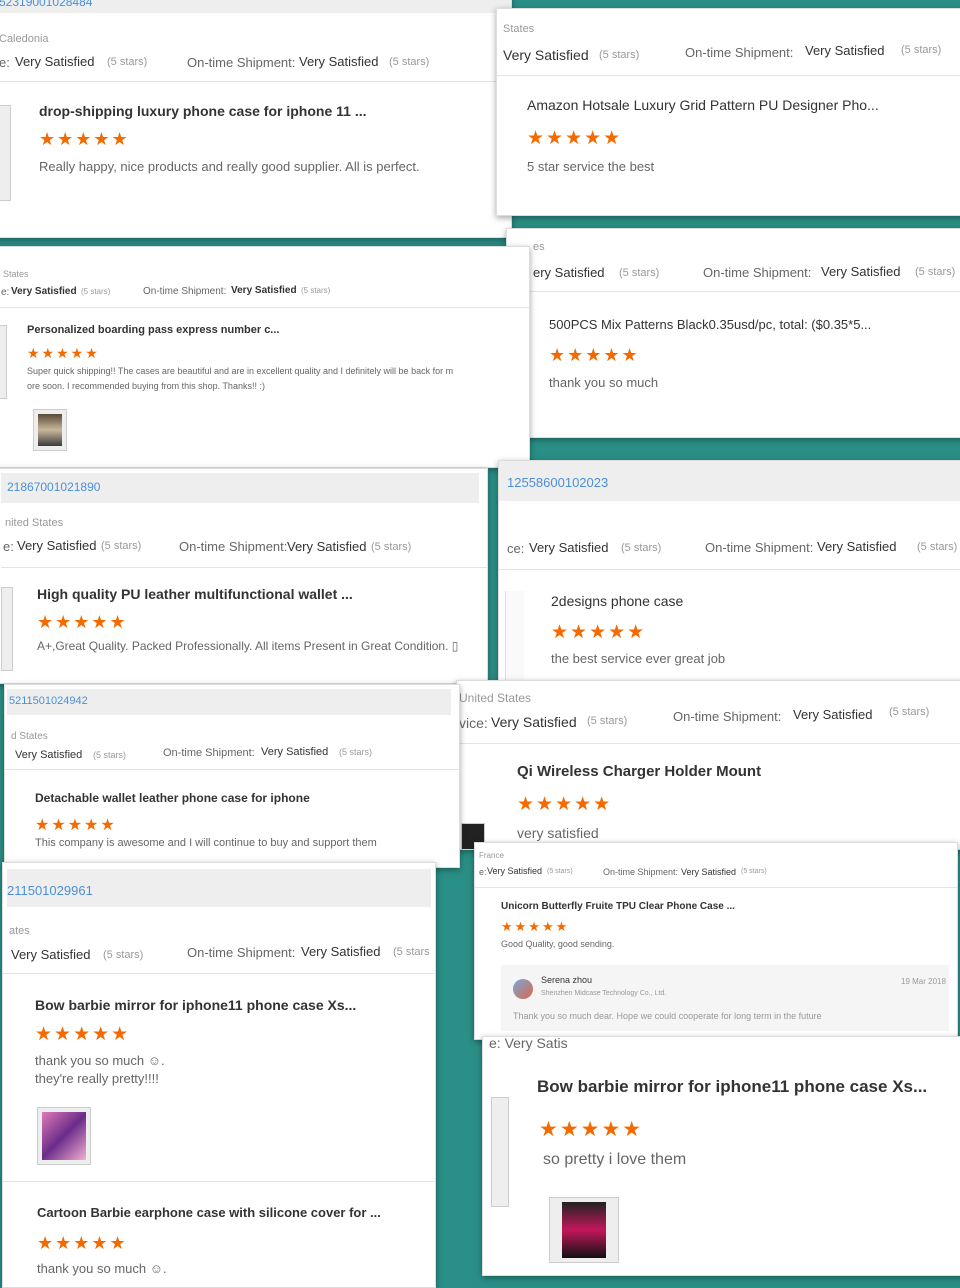 The width and height of the screenshot is (960, 1288). Describe the element at coordinates (516, 548) in the screenshot. I see `seller-service-label: ce:` at that location.